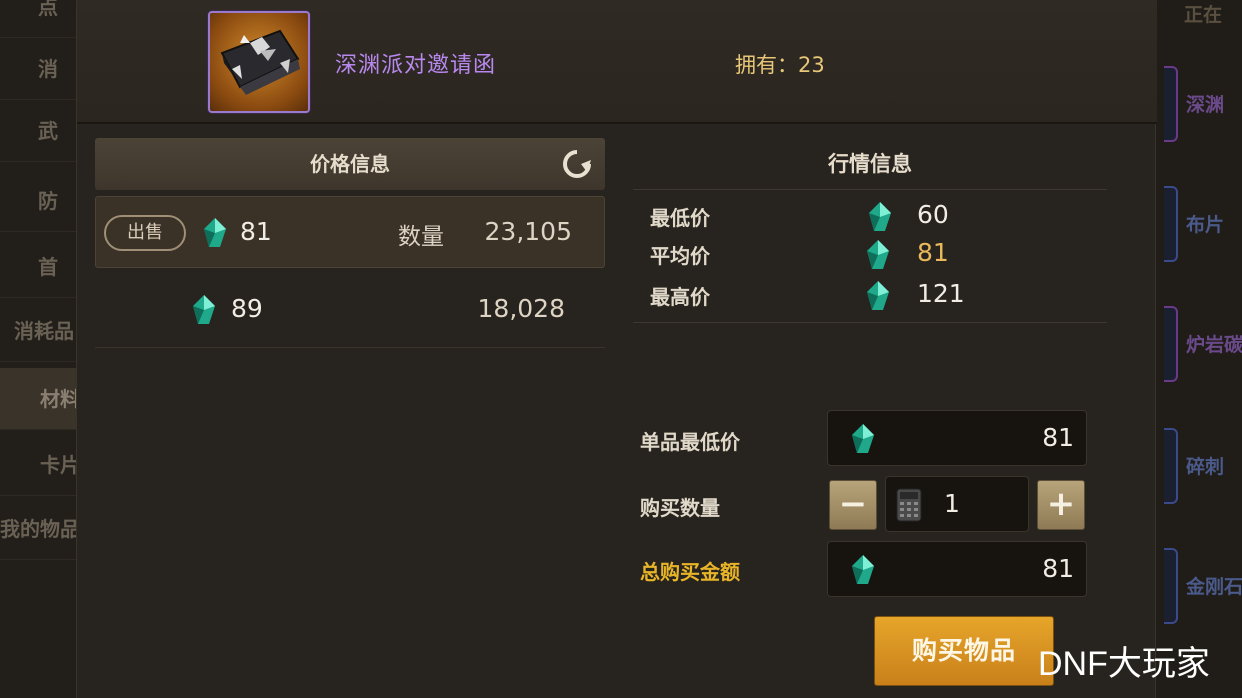 The width and height of the screenshot is (1242, 698). Describe the element at coordinates (690, 572) in the screenshot. I see `total-amount-label: 总购买金额` at that location.